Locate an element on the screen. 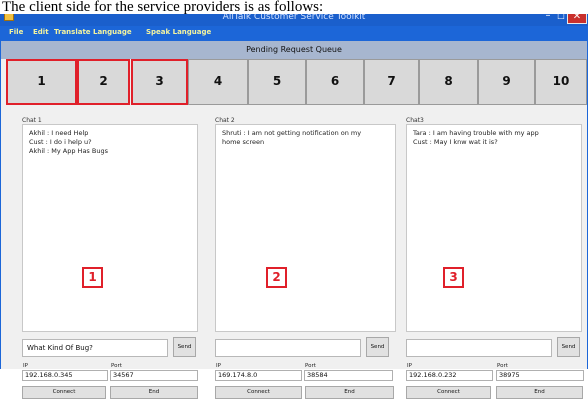 The image size is (588, 399). chat-2-send-button: Send is located at coordinates (377, 347).